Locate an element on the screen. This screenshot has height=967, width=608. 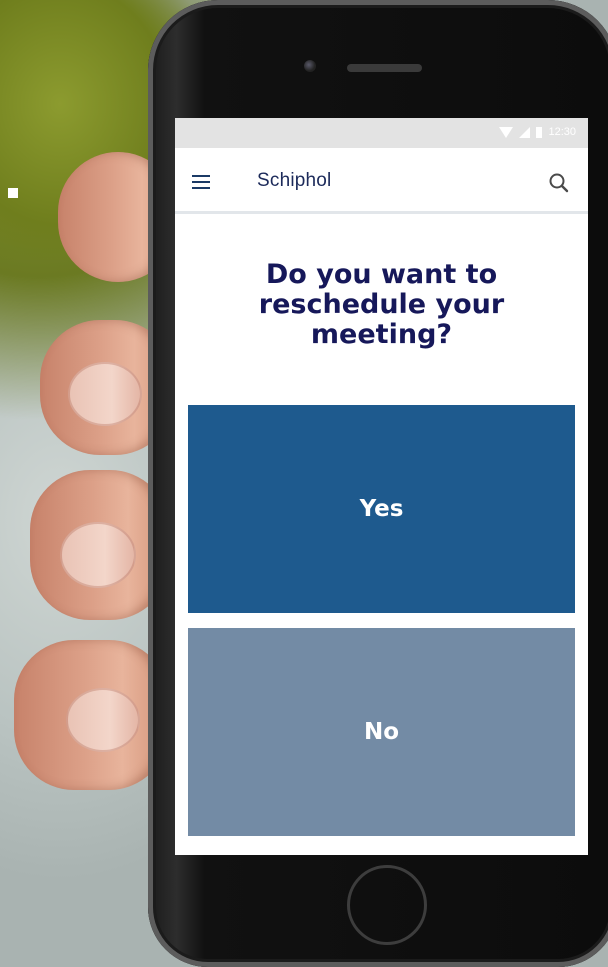
question-heading: Do you want to reschedule your meeting? is located at coordinates (381, 305).